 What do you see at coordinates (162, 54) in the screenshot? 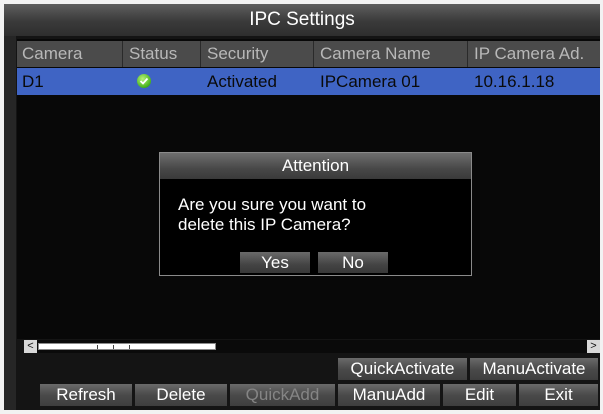
I see `column-header-status: Status` at bounding box center [162, 54].